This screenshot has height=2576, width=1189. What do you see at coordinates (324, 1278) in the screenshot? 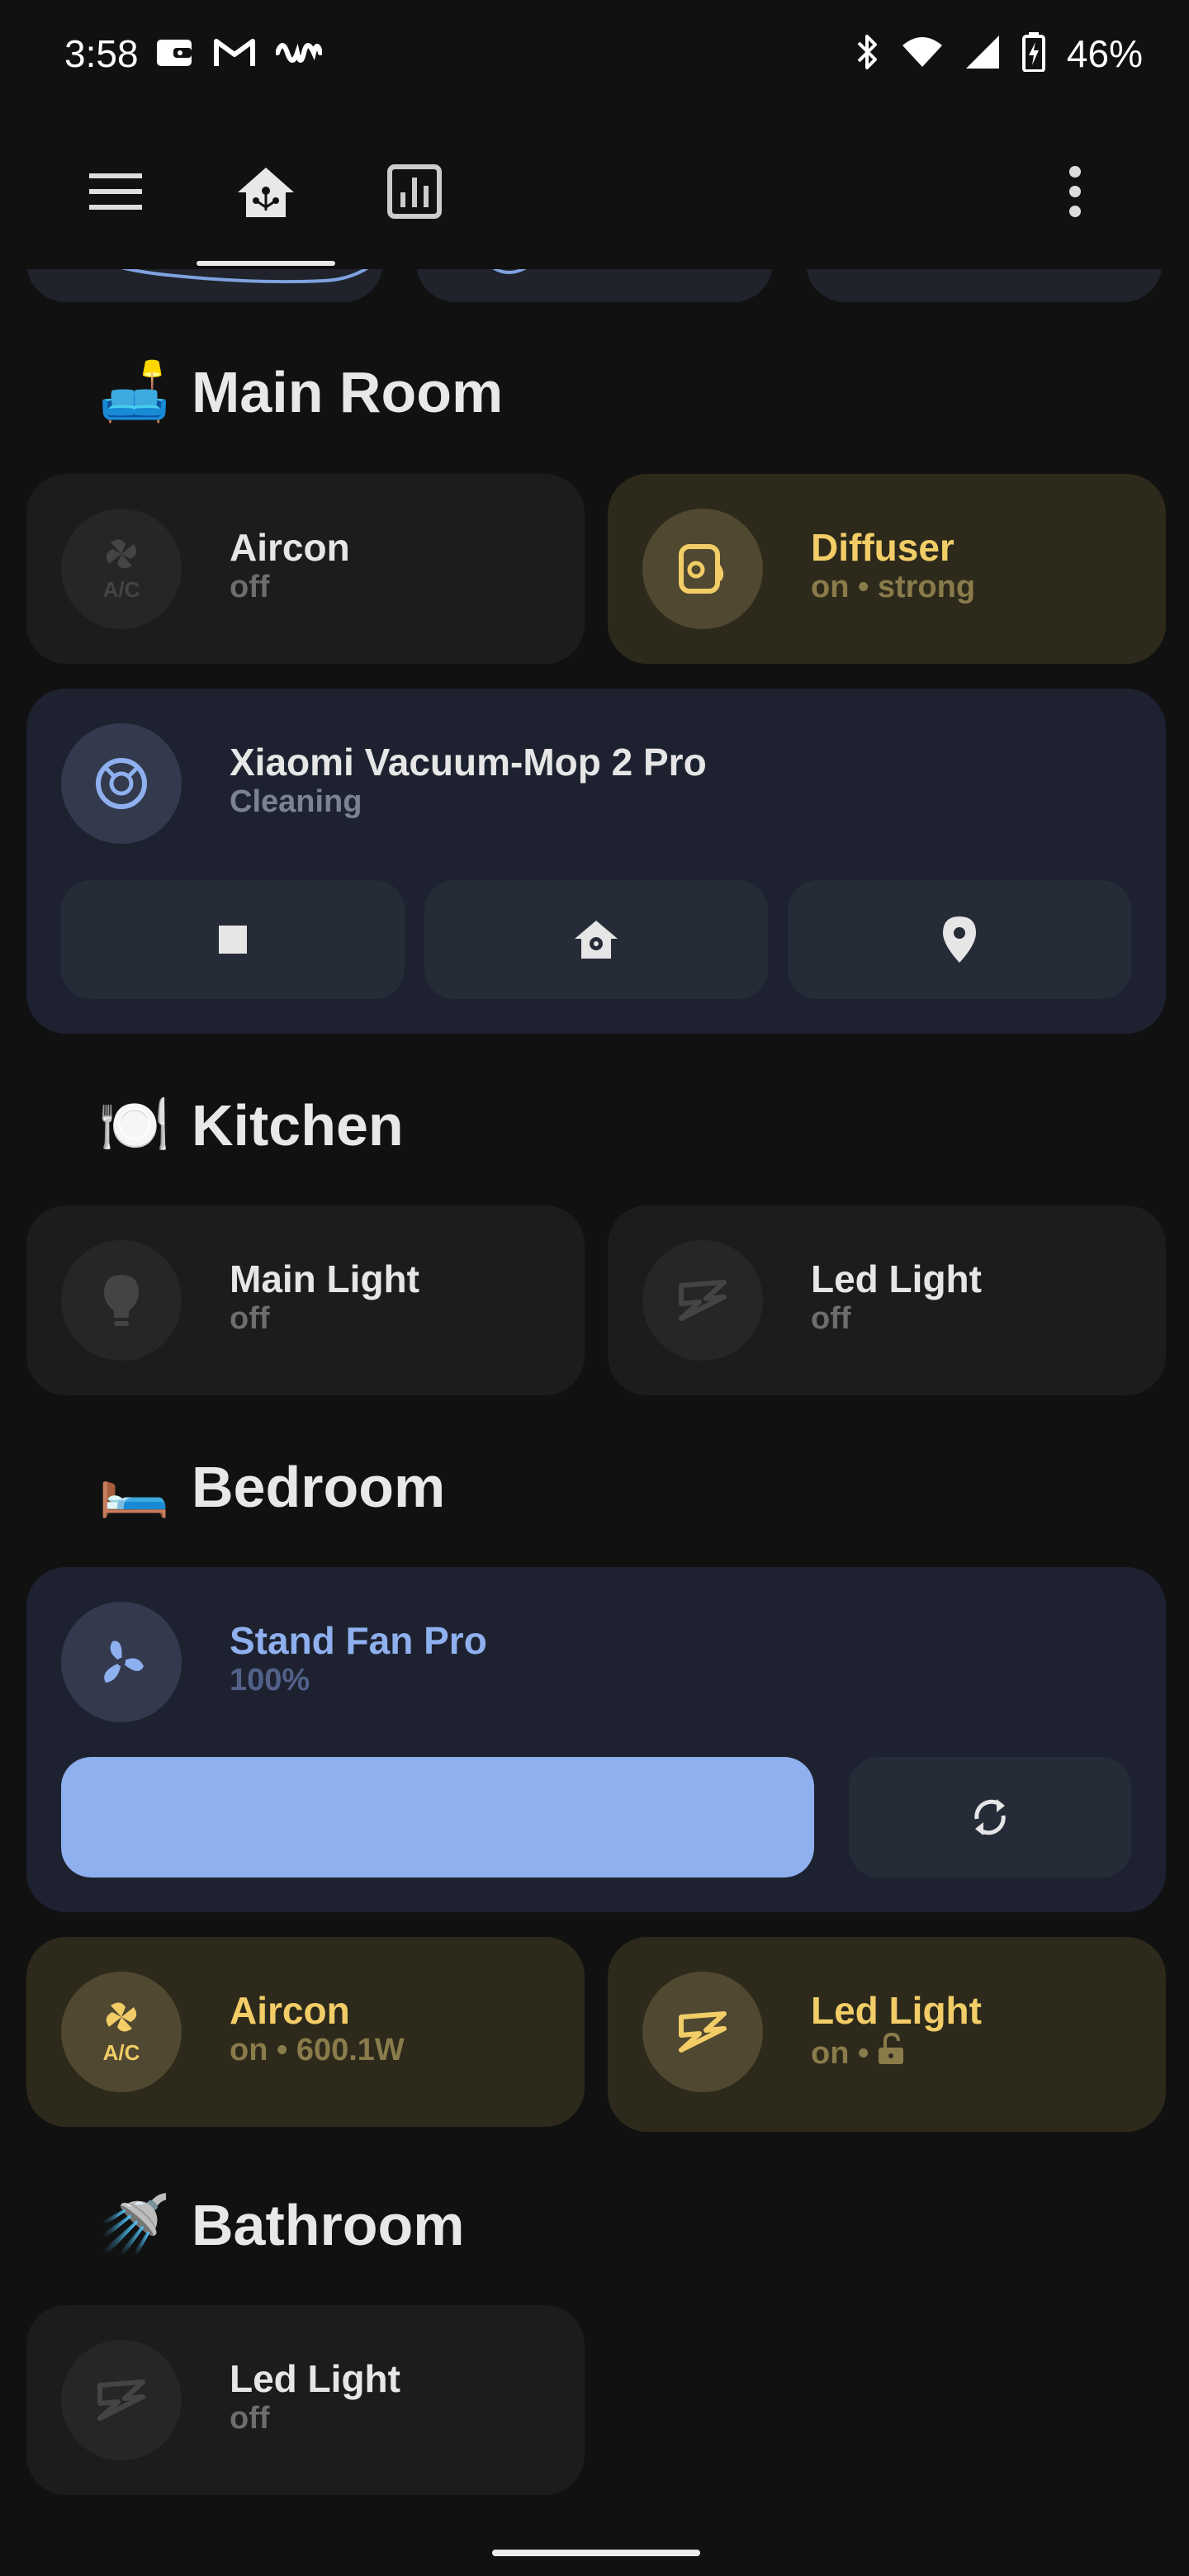
I see `tile-name: Main Light` at bounding box center [324, 1278].